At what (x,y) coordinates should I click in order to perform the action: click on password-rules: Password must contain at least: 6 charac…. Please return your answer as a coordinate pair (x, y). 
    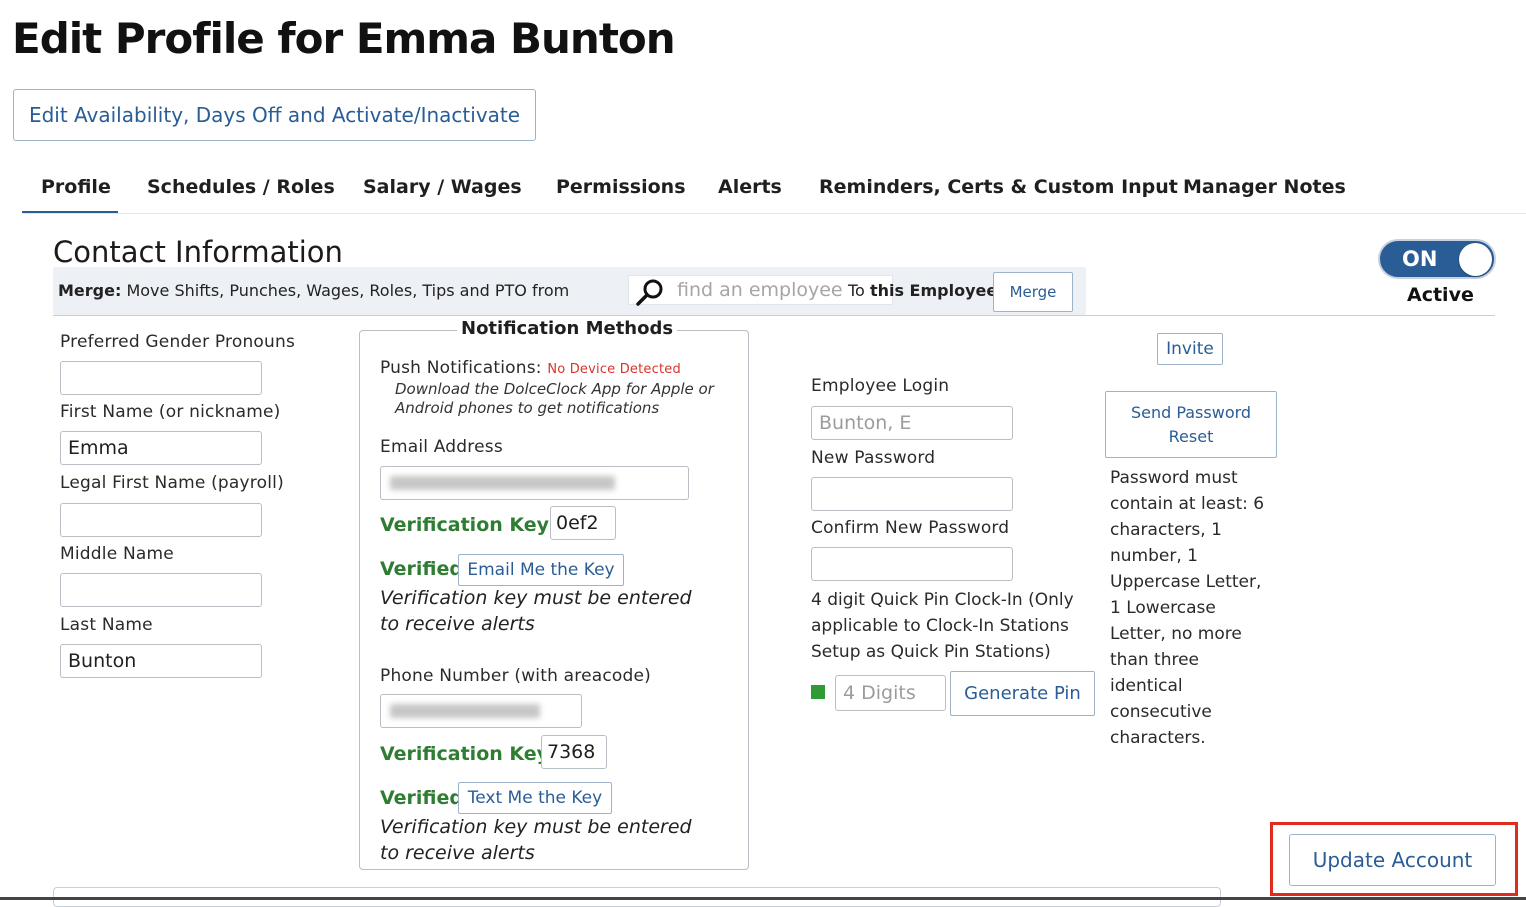
    Looking at the image, I should click on (1200, 608).